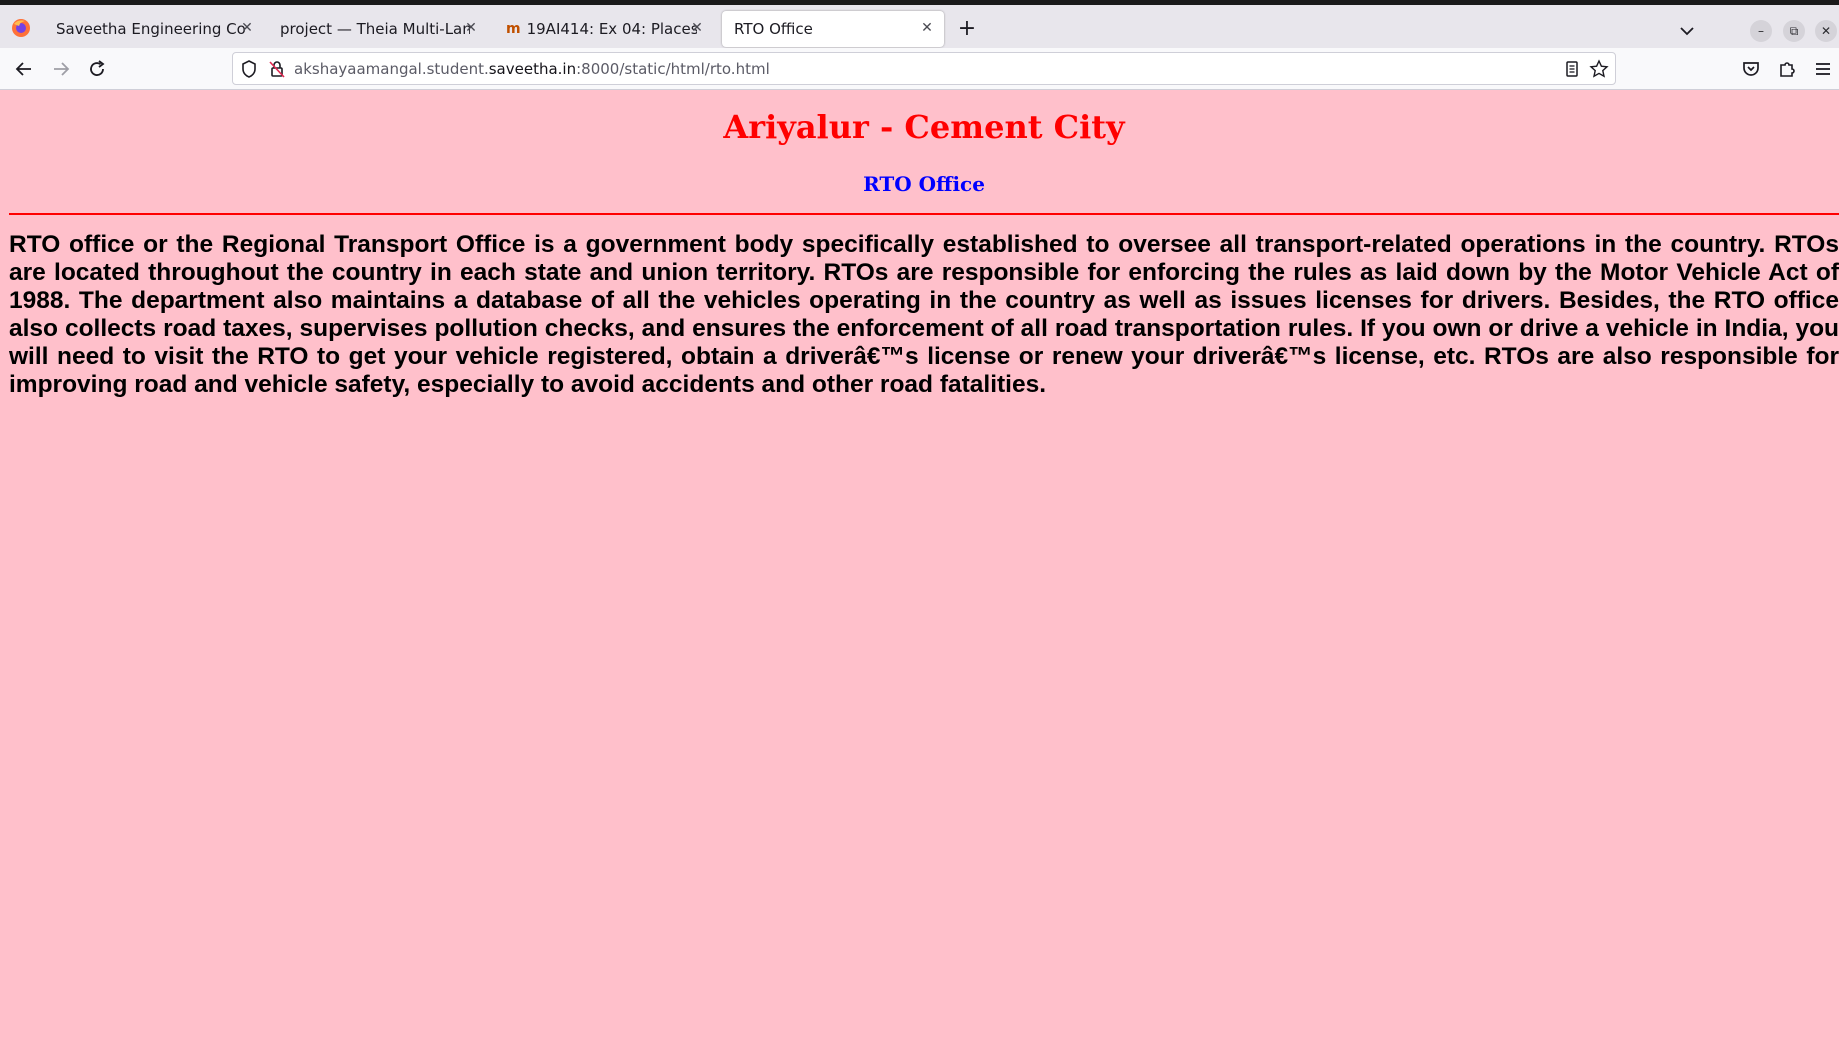 This screenshot has height=1058, width=1839. I want to click on tracking-protection-shield-icon, so click(249, 69).